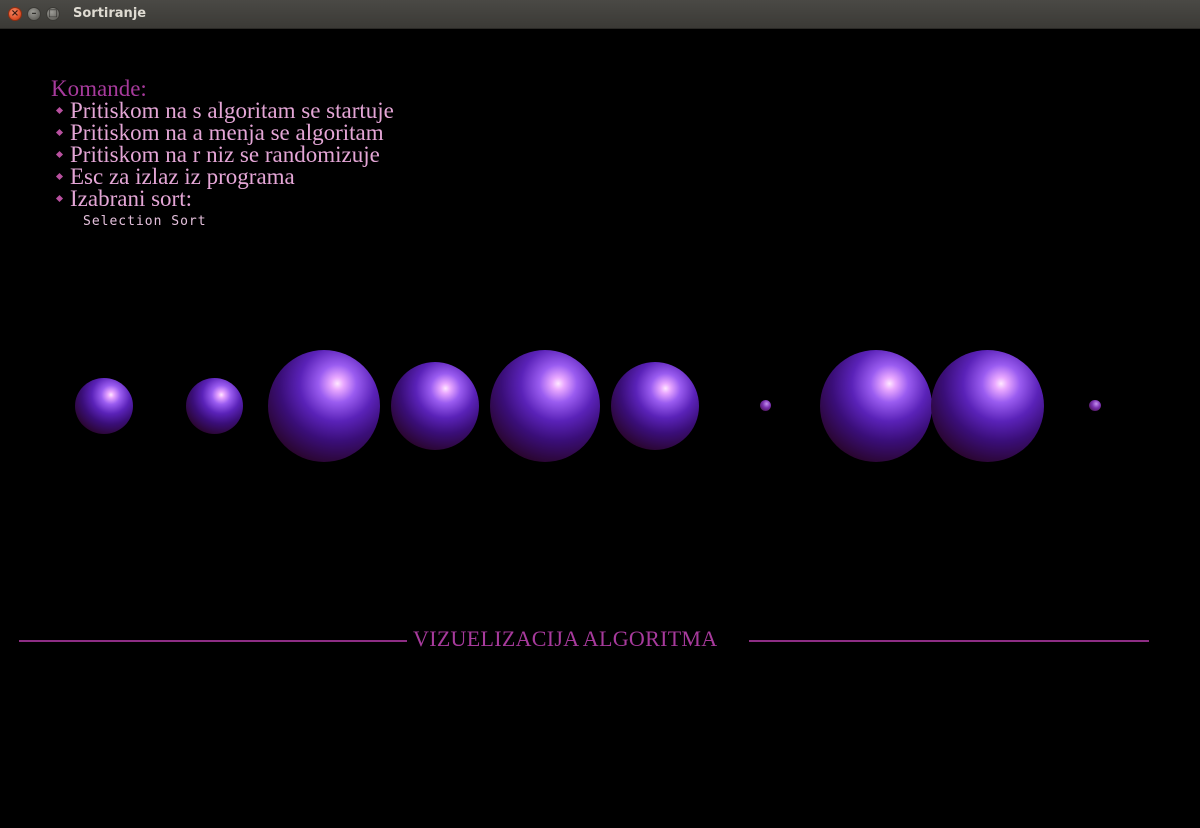 The image size is (1200, 828). Describe the element at coordinates (213, 641) in the screenshot. I see `footer-divider-left` at that location.